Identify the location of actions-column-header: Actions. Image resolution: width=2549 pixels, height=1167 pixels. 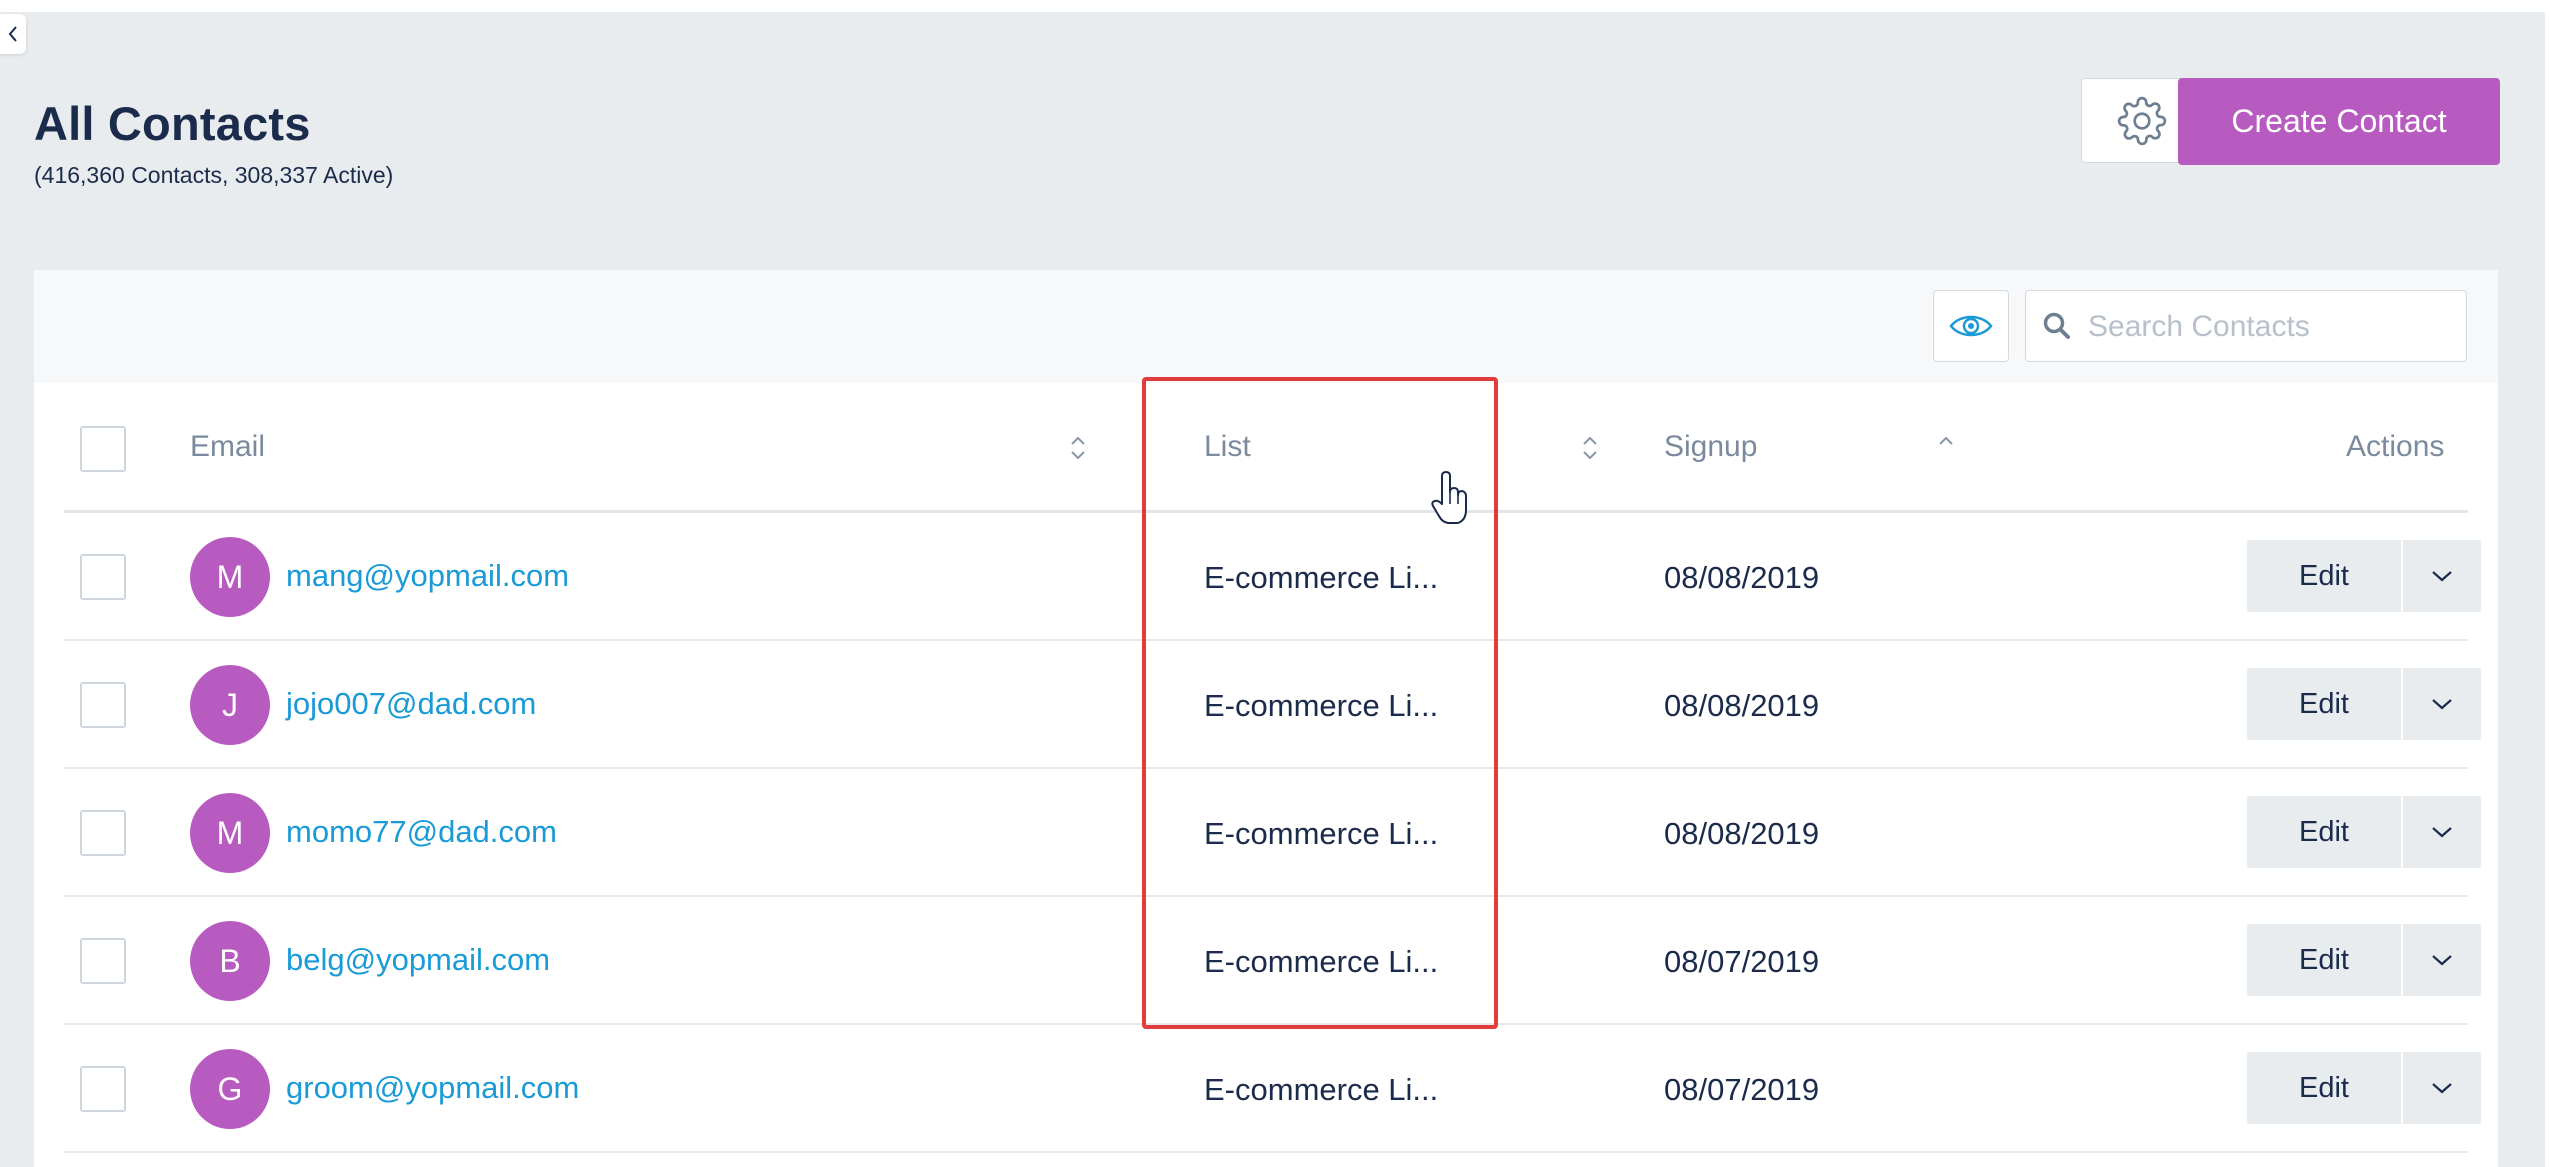
(2395, 446).